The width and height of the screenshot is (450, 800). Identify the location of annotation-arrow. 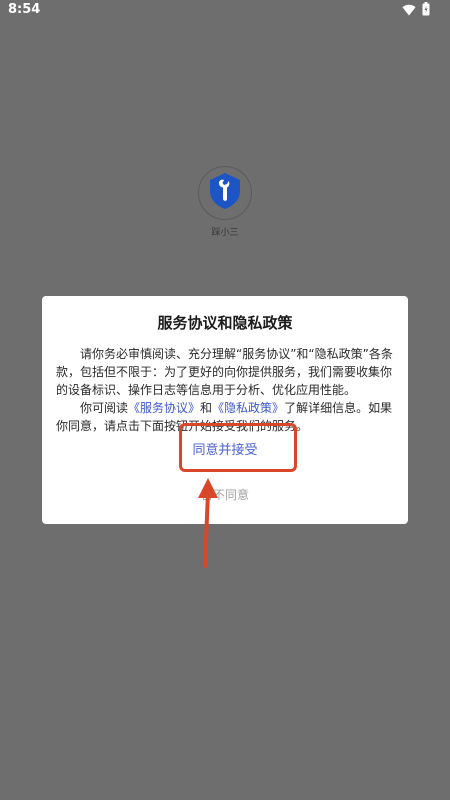
(208, 523).